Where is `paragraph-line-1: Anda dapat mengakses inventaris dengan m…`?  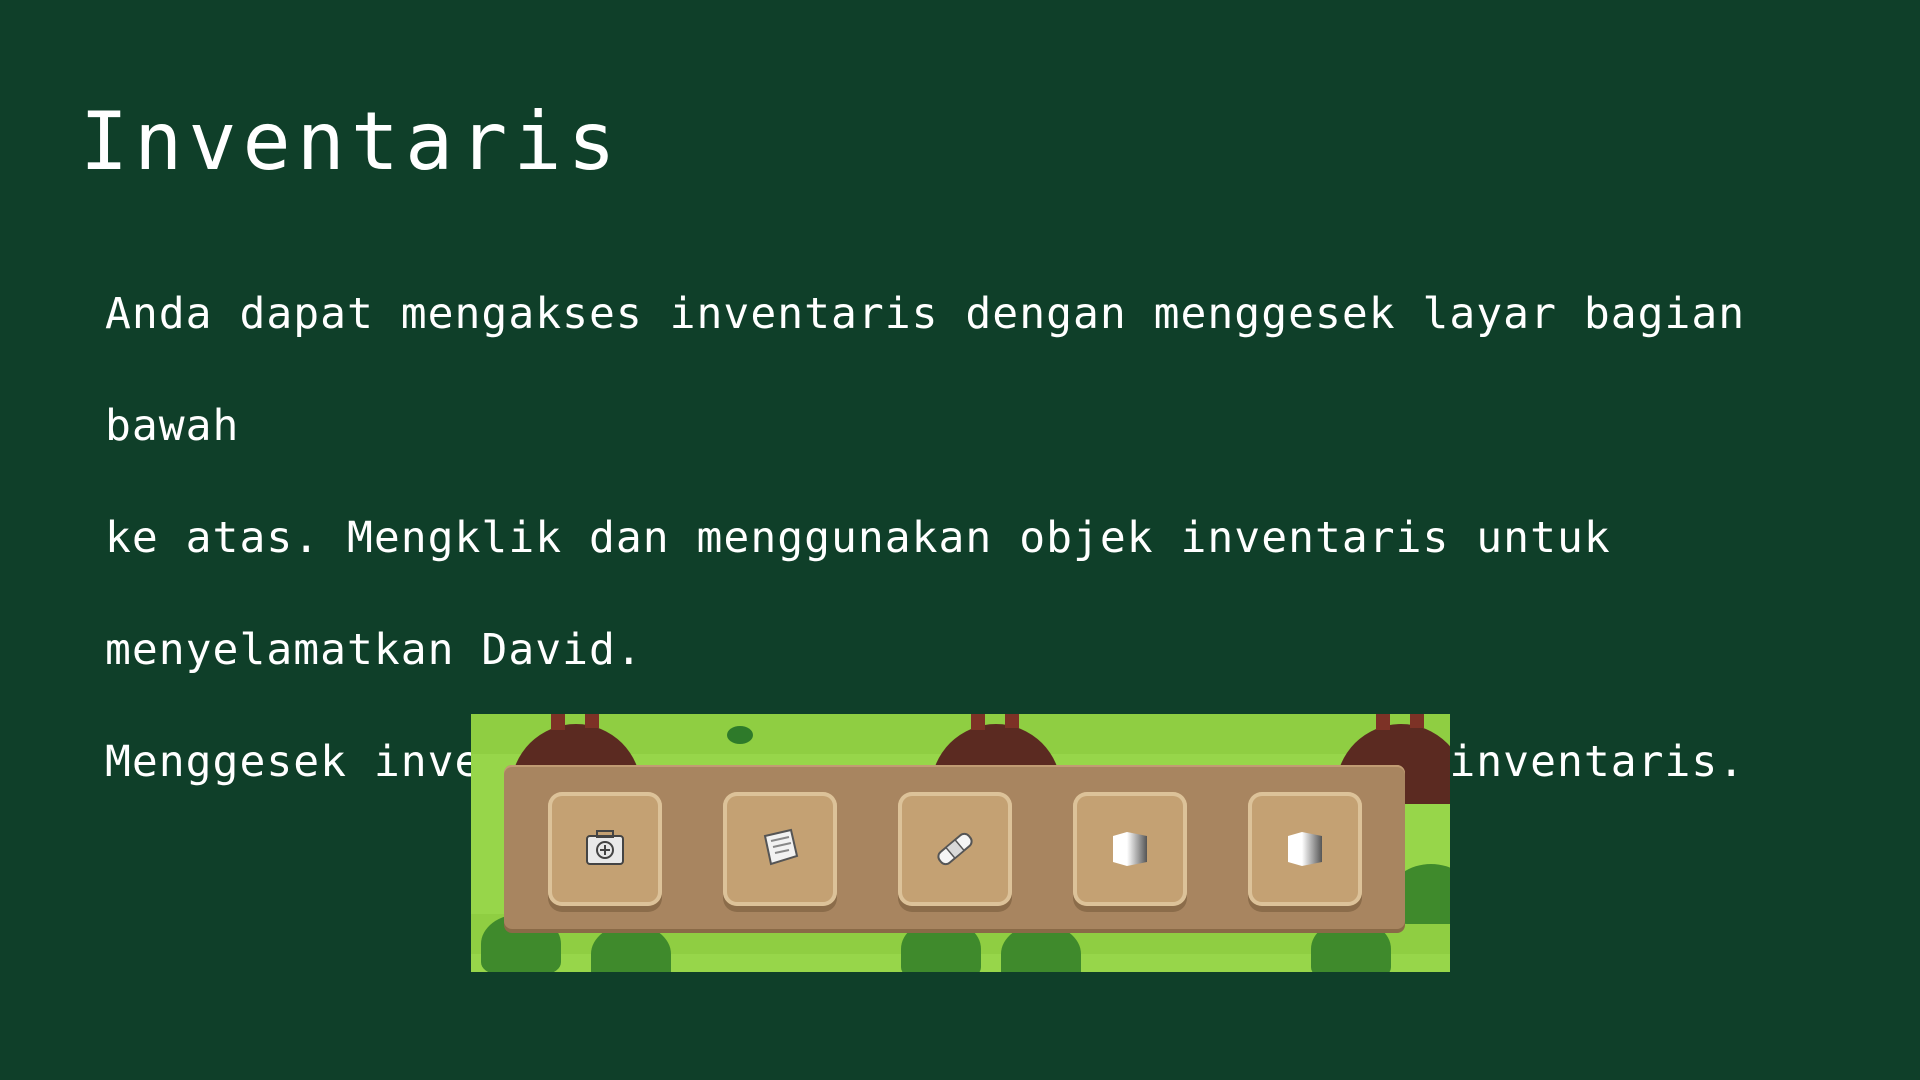 paragraph-line-1: Anda dapat mengakses inventaris dengan m… is located at coordinates (939, 370).